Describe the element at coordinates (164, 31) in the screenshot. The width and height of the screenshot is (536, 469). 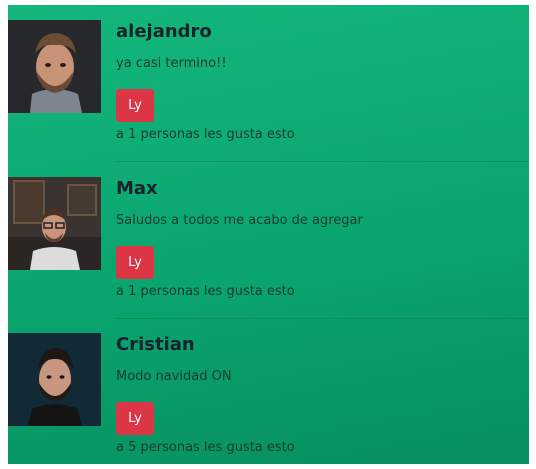
I see `post-author-name: alejandro` at that location.